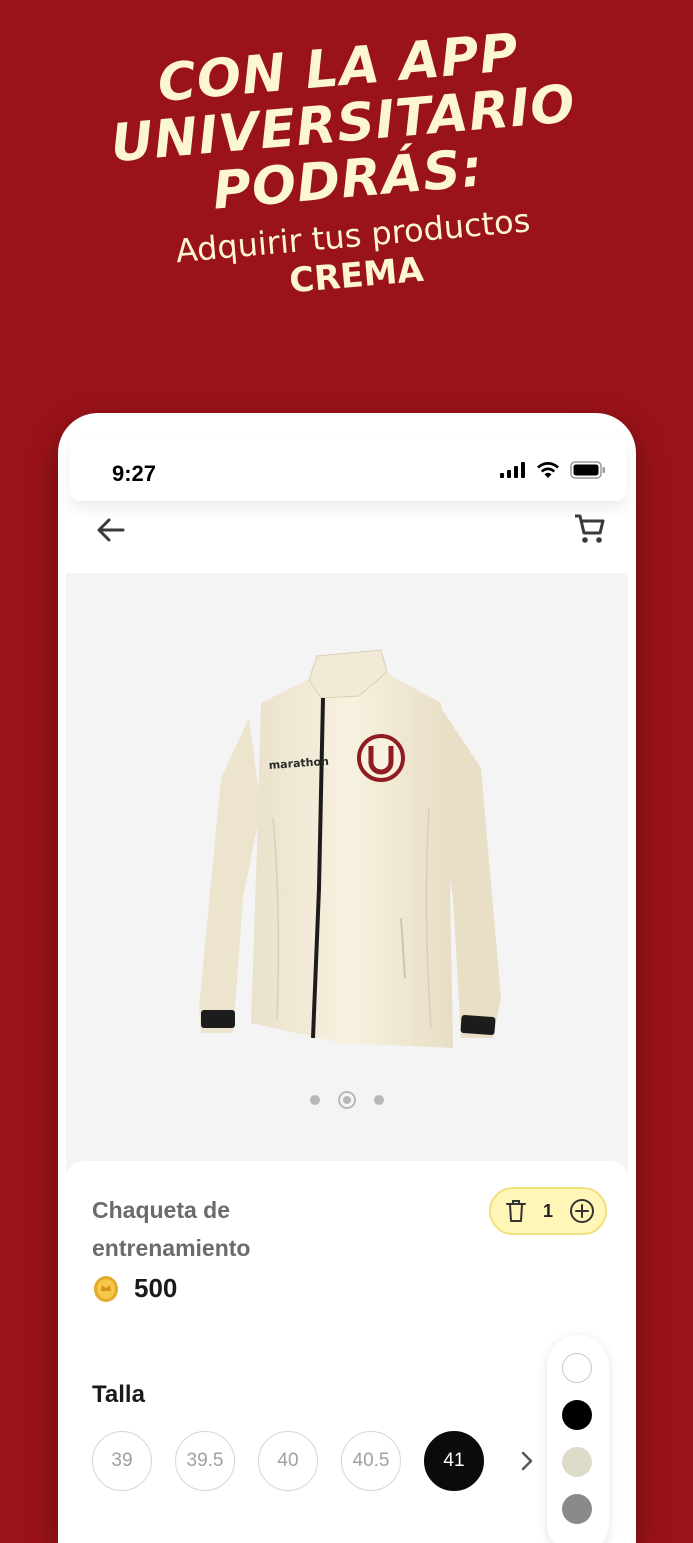 The width and height of the screenshot is (693, 1543). Describe the element at coordinates (371, 1461) in the screenshot. I see `size-option: 40.5` at that location.